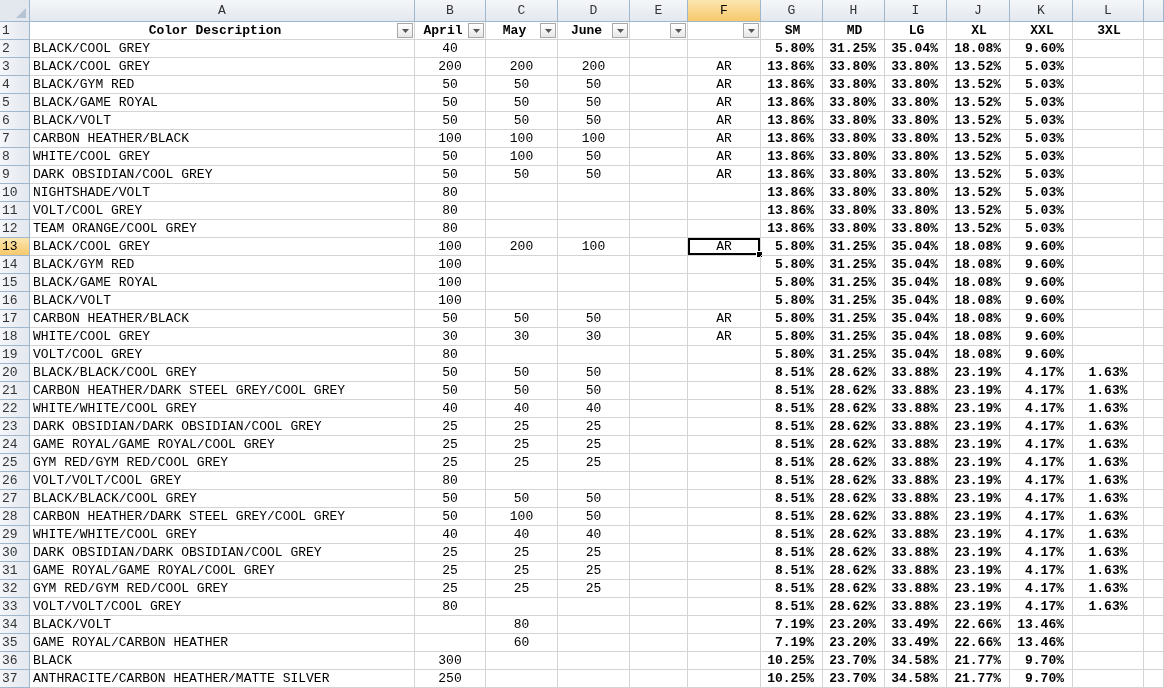  Describe the element at coordinates (916, 11) in the screenshot. I see `column-header: I` at that location.